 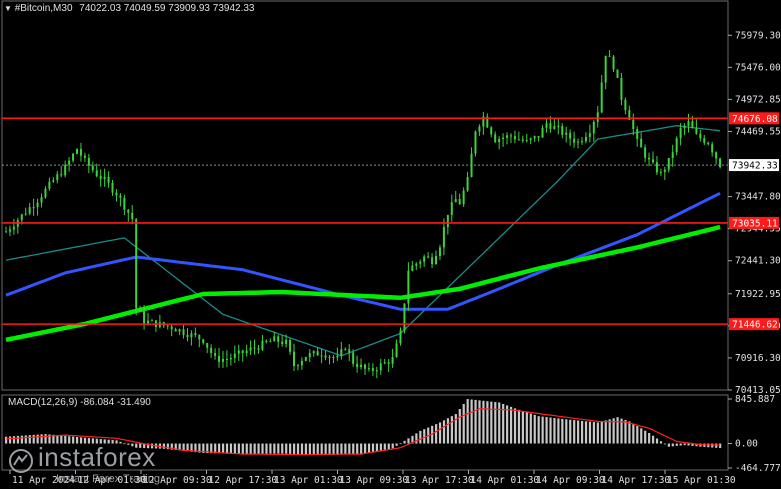 What do you see at coordinates (108, 479) in the screenshot?
I see `watermark-subtitle: Instant Forex Trading` at bounding box center [108, 479].